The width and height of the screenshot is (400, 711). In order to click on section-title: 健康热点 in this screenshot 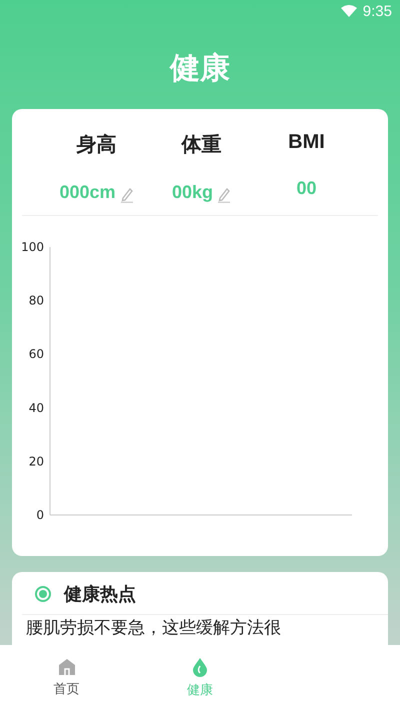, I will do `click(100, 594)`.